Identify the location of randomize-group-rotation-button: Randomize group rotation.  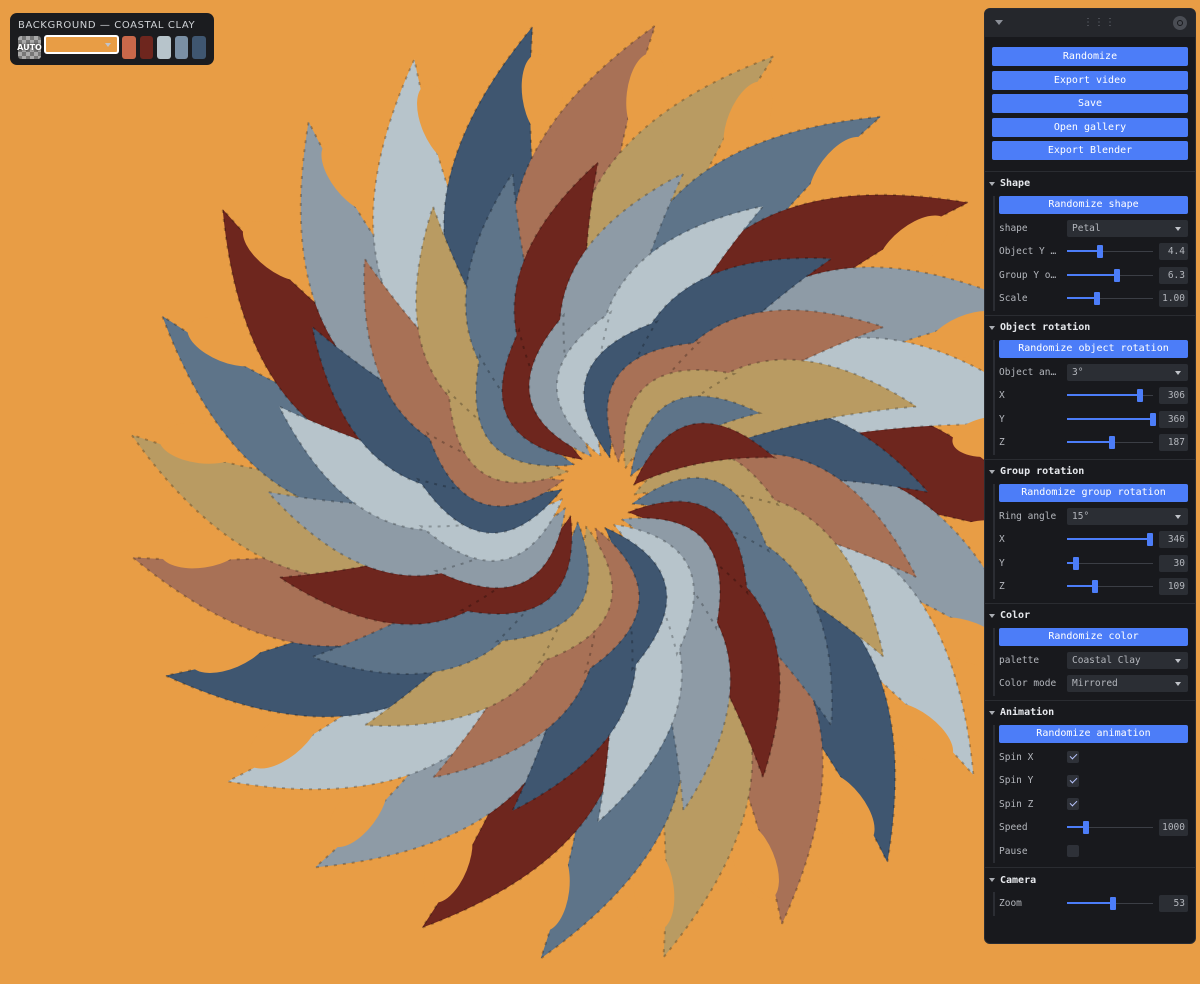
(1093, 492).